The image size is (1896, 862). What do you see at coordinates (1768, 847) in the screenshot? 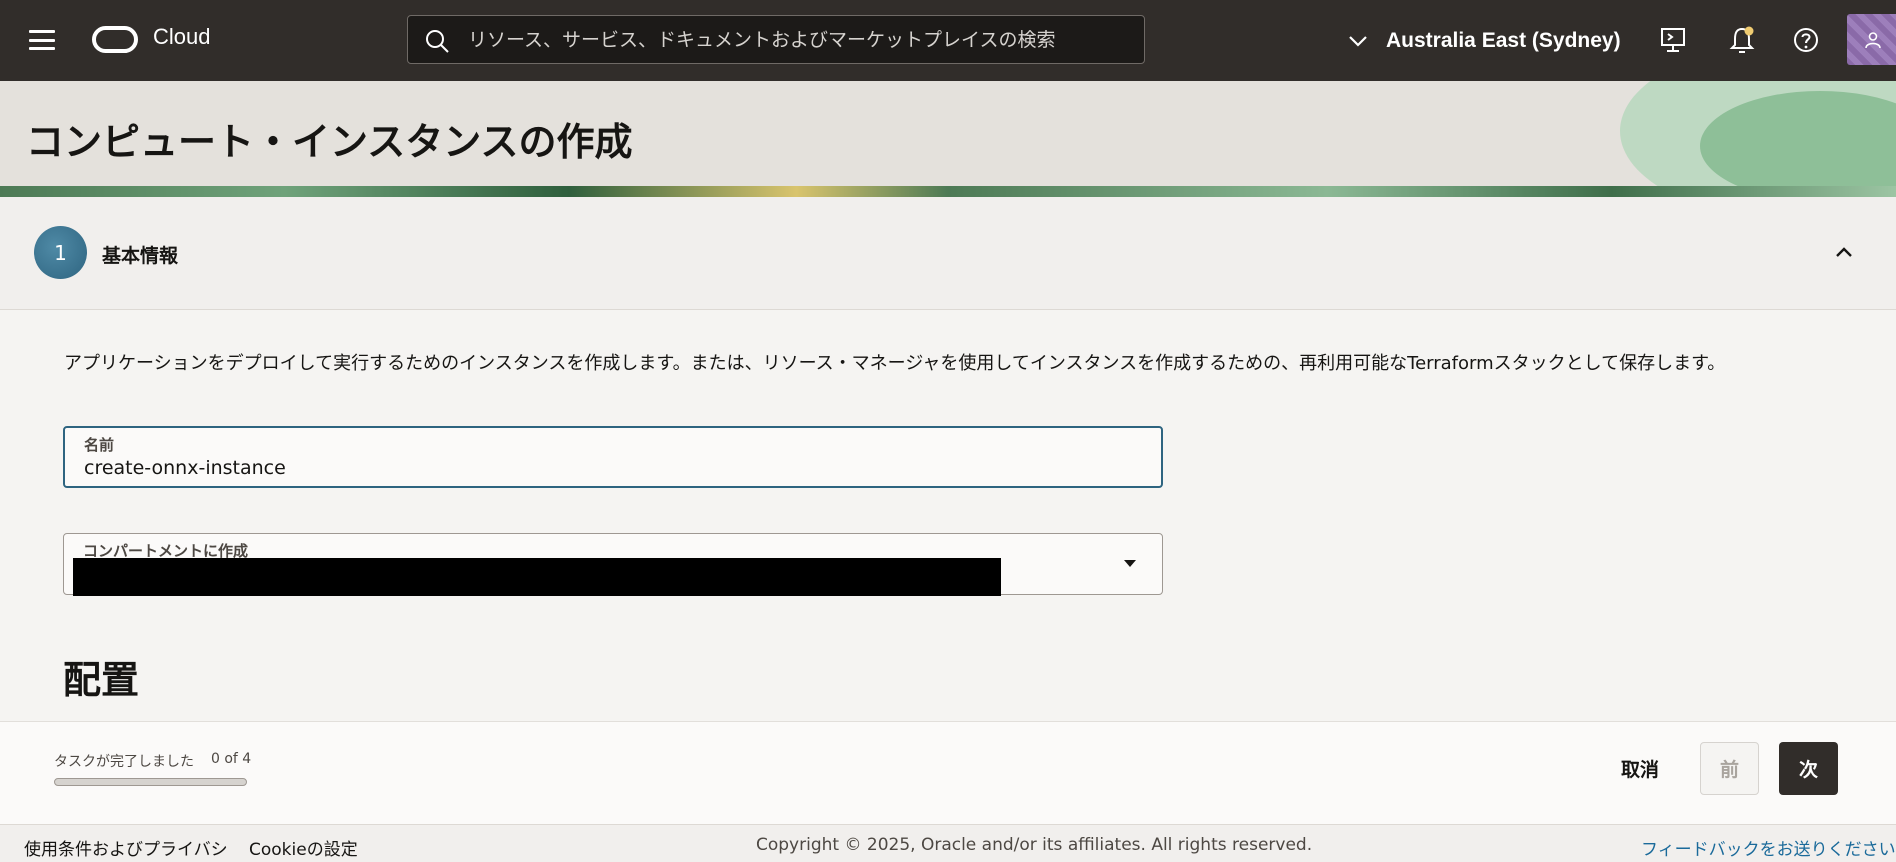
I see `feedback-link: フィードバックをお送りください` at bounding box center [1768, 847].